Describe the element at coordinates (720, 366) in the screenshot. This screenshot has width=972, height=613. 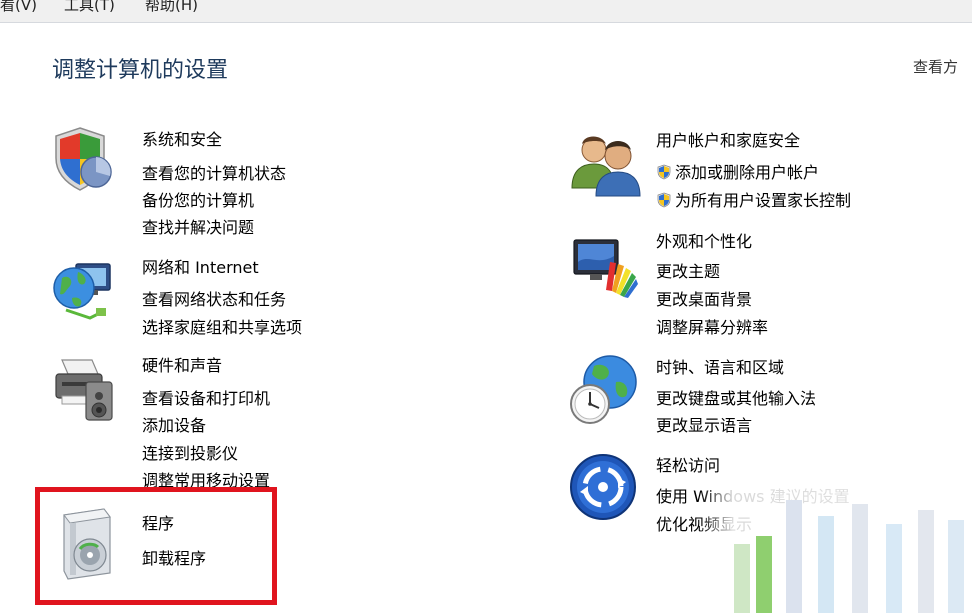
I see `category-title-clock-language: 时钟、语言和区域` at that location.